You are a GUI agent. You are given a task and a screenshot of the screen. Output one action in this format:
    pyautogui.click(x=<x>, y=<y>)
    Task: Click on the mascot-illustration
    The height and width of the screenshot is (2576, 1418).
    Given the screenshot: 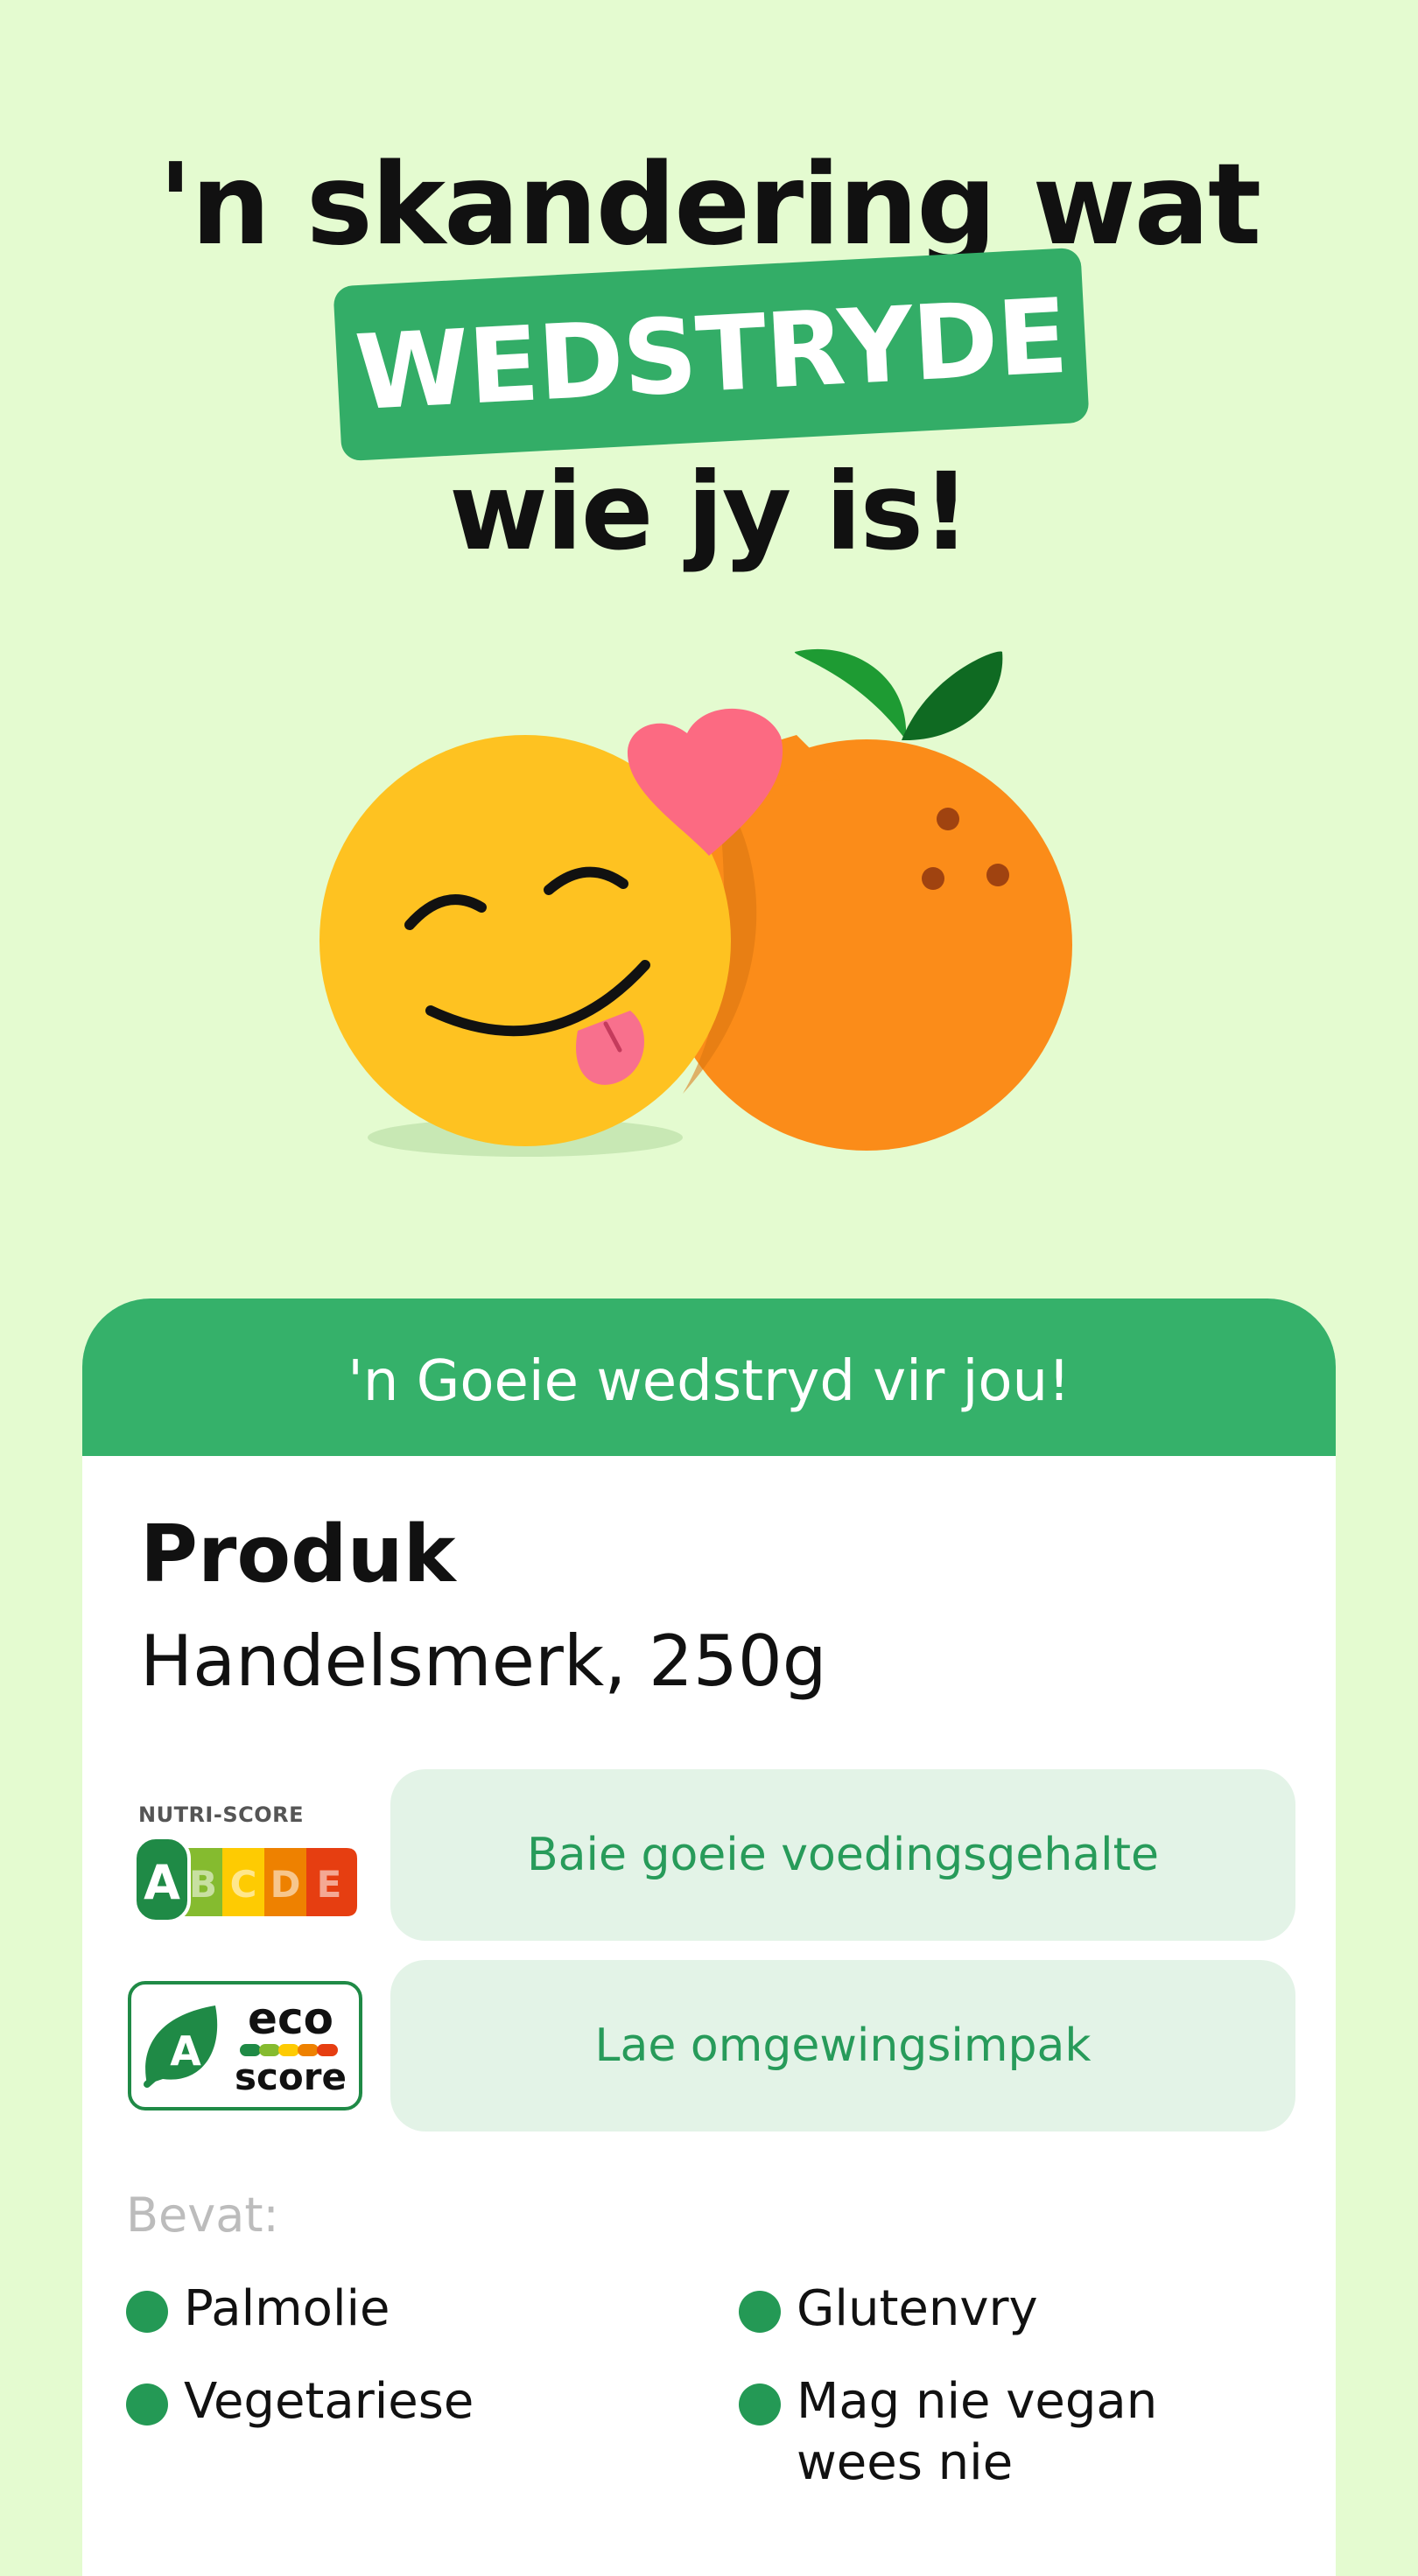 What is the action you would take?
    pyautogui.click(x=695, y=902)
    